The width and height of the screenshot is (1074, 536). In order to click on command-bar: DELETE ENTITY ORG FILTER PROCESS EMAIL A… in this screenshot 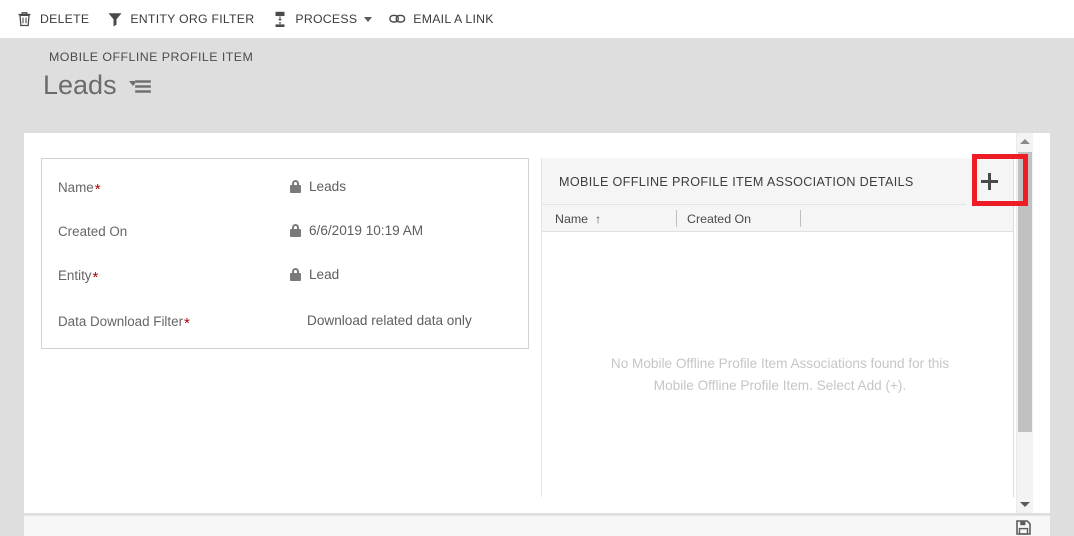, I will do `click(537, 19)`.